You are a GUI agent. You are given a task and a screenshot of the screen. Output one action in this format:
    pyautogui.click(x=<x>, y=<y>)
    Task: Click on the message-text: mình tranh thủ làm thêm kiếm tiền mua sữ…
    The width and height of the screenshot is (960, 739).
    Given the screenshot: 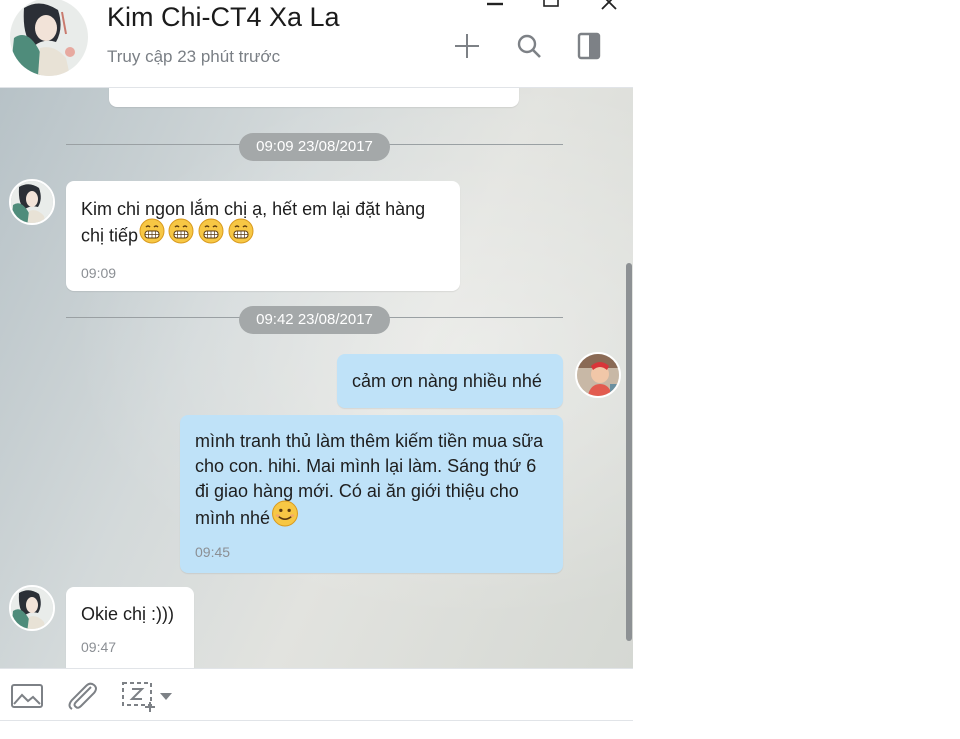 What is the action you would take?
    pyautogui.click(x=372, y=479)
    